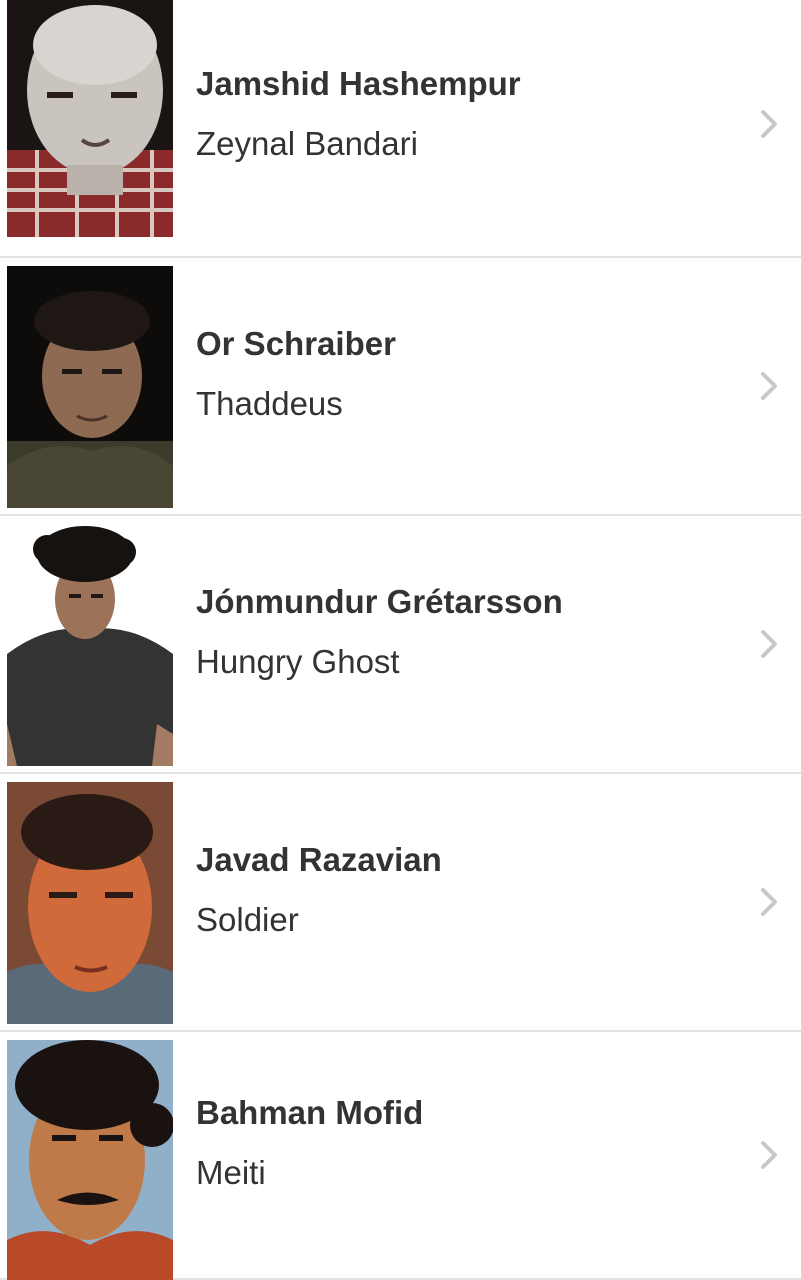 The height and width of the screenshot is (1280, 801). What do you see at coordinates (296, 343) in the screenshot?
I see `actor-name: Or Schraiber` at bounding box center [296, 343].